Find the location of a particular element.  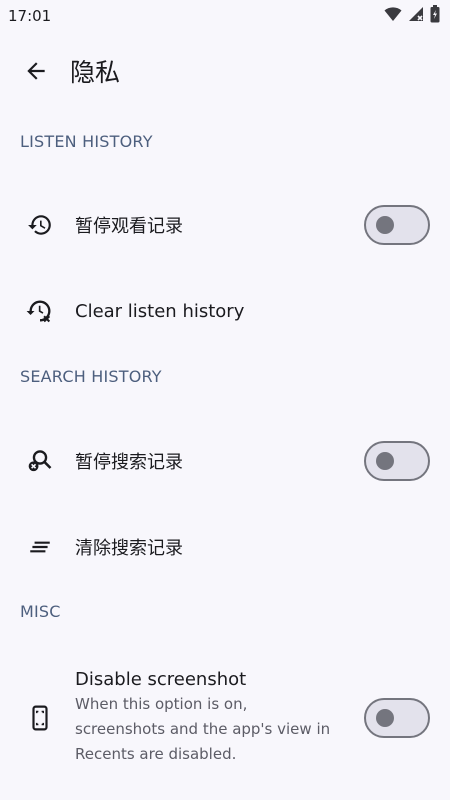

back-button is located at coordinates (36, 71).